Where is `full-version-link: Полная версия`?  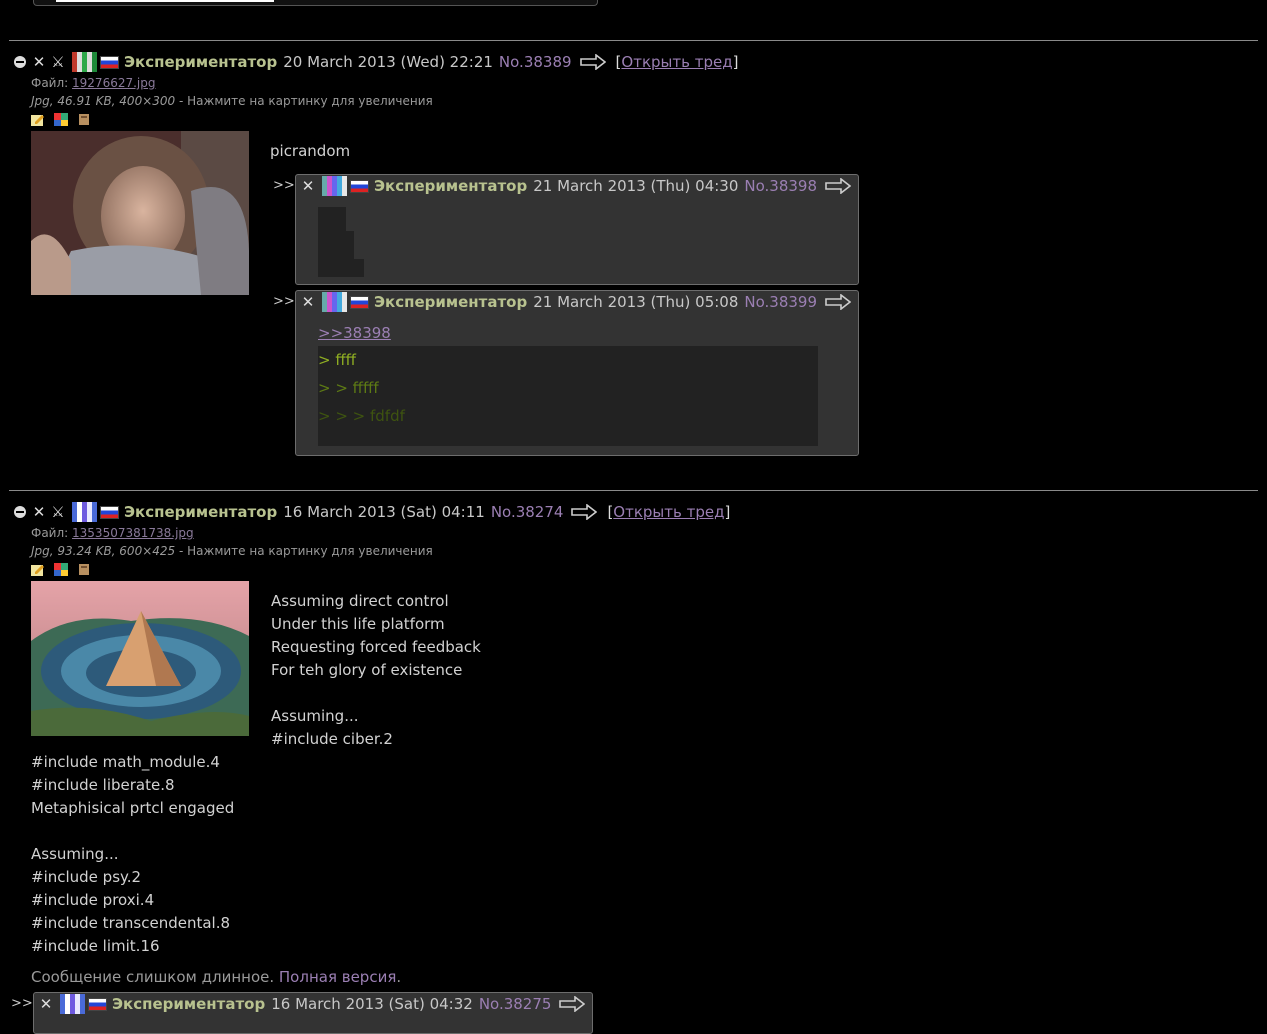 full-version-link: Полная версия is located at coordinates (337, 977).